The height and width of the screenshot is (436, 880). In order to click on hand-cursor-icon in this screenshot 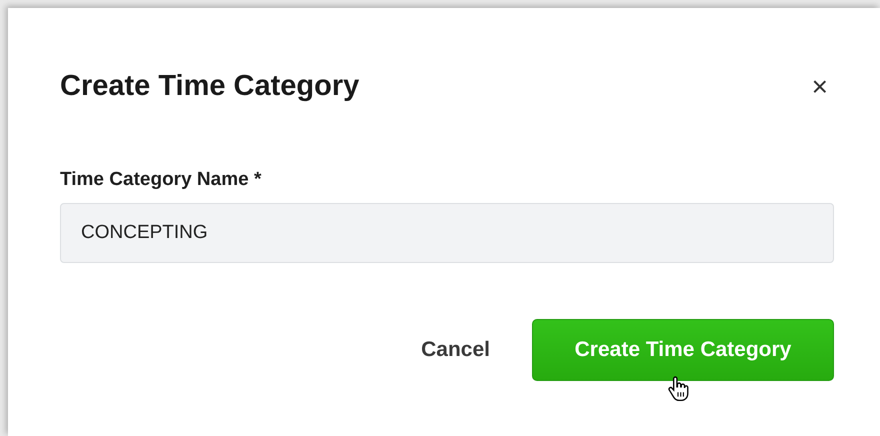, I will do `click(678, 389)`.